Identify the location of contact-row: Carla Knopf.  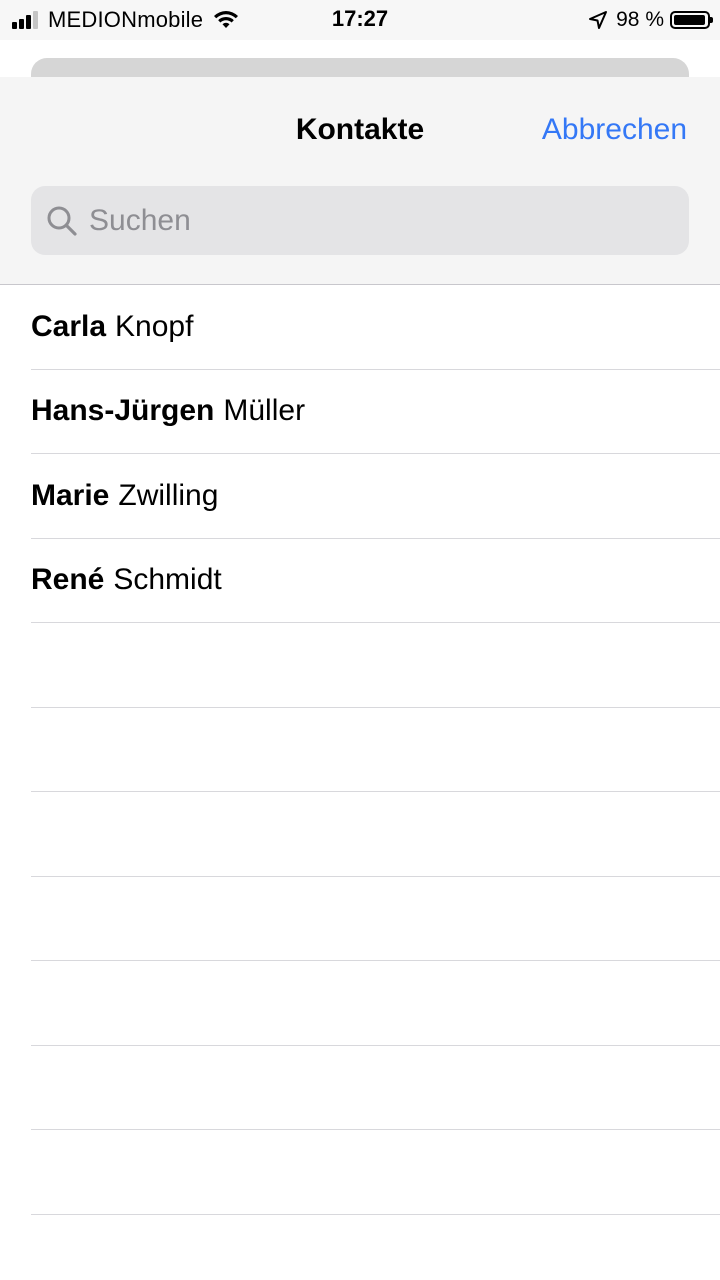
(375, 327).